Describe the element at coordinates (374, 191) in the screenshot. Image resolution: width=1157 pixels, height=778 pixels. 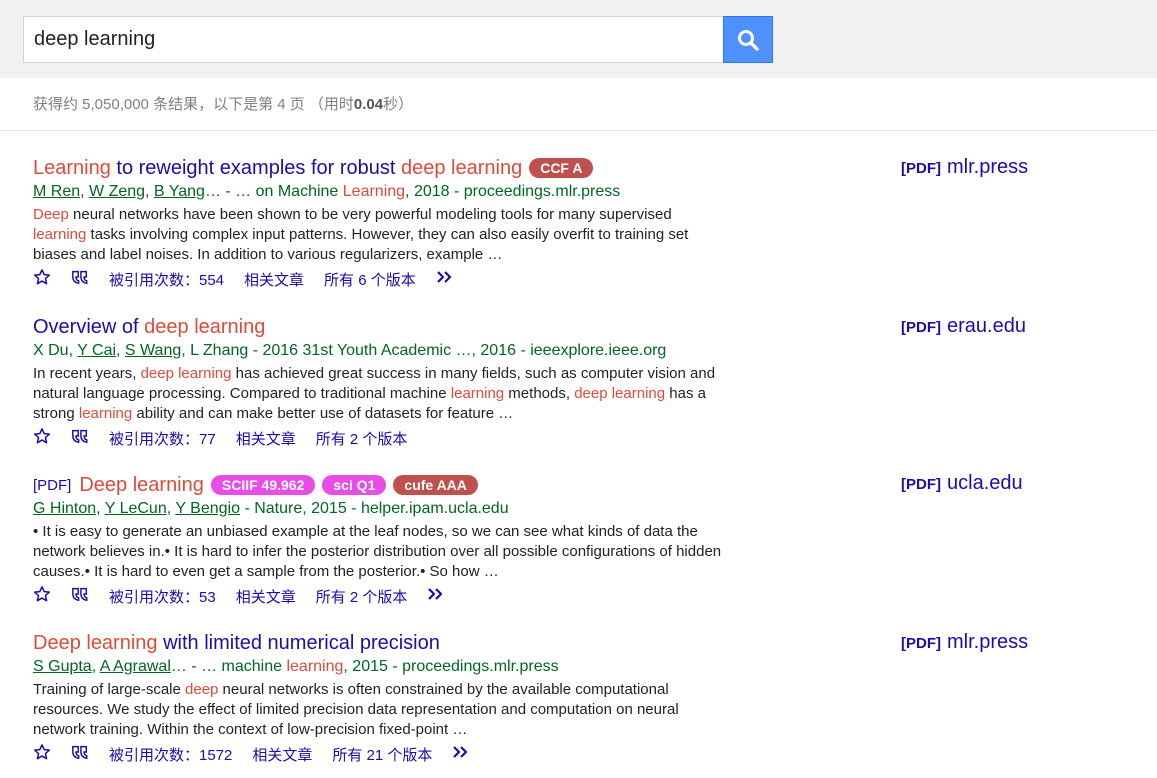
I see `author-text: Learning` at that location.